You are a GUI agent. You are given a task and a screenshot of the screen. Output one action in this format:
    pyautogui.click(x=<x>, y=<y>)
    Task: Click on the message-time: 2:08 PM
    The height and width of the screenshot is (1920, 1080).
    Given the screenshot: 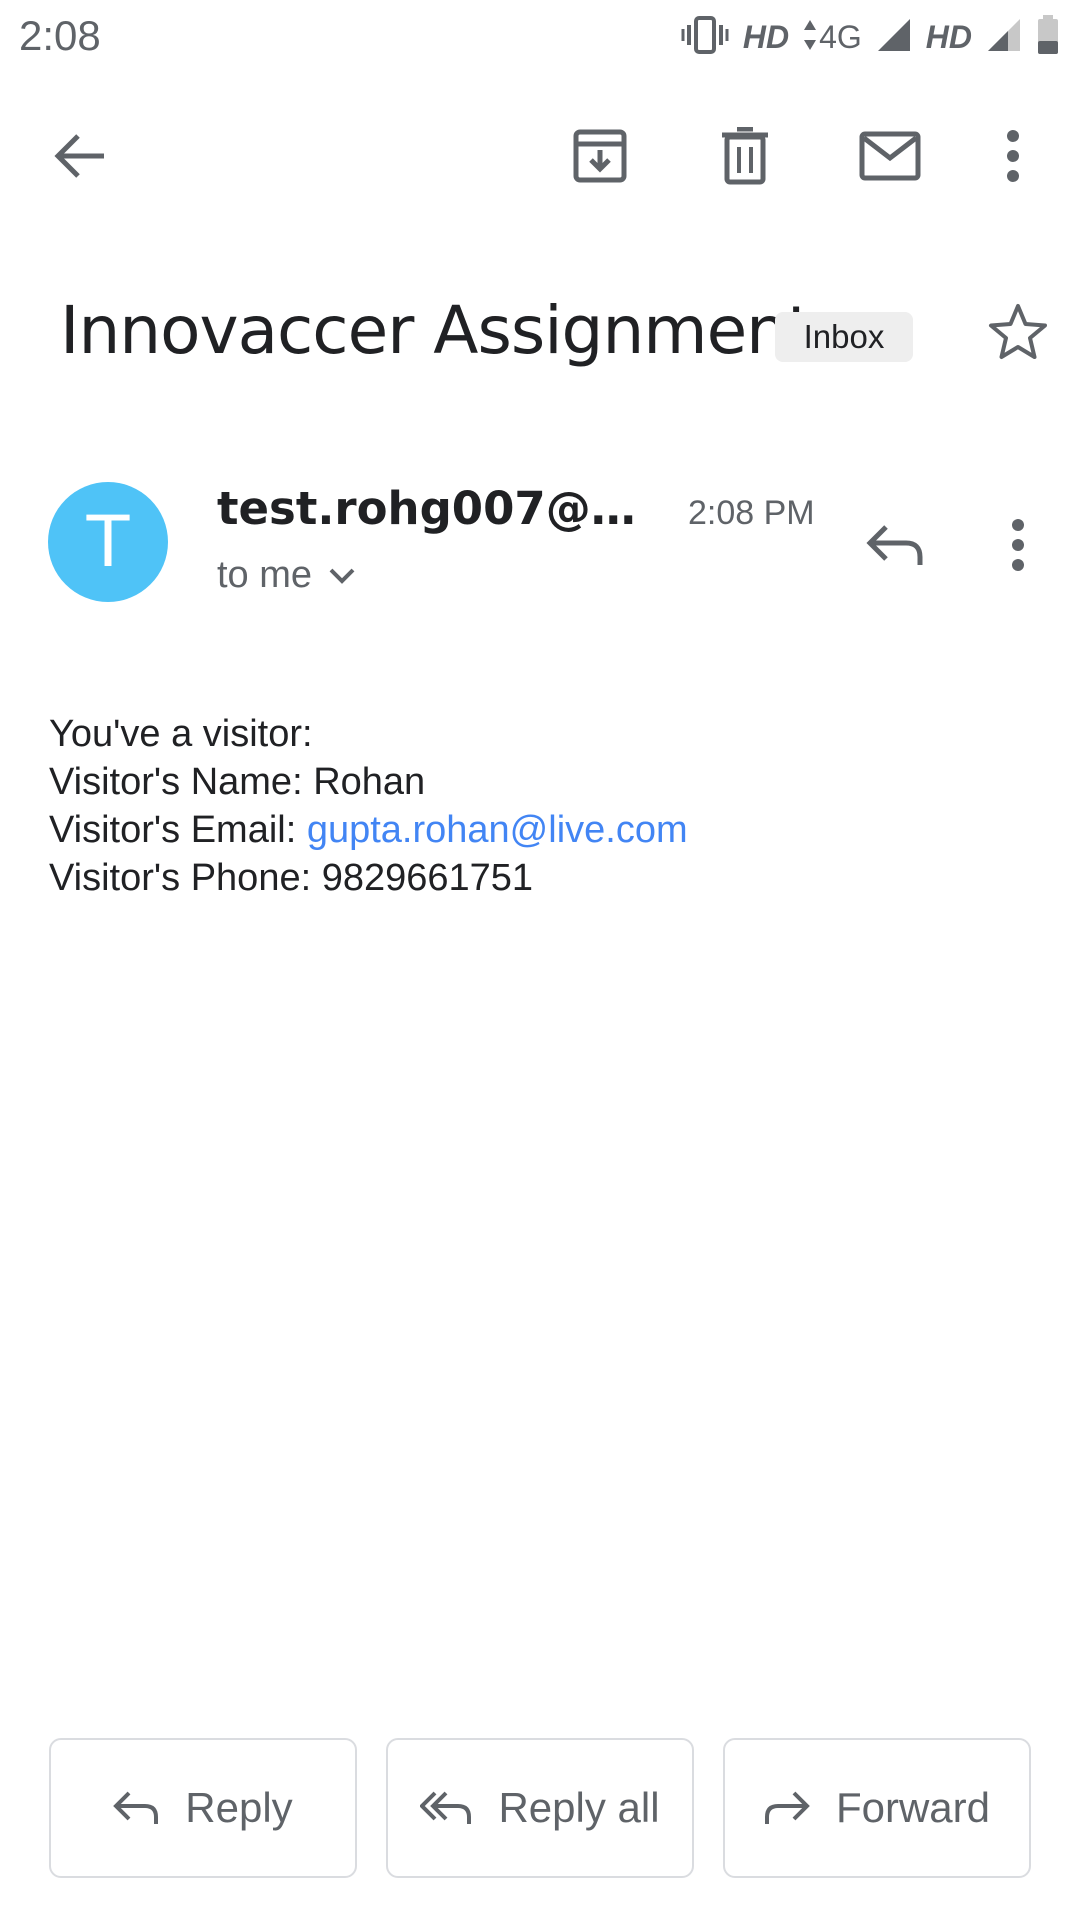 What is the action you would take?
    pyautogui.click(x=751, y=513)
    